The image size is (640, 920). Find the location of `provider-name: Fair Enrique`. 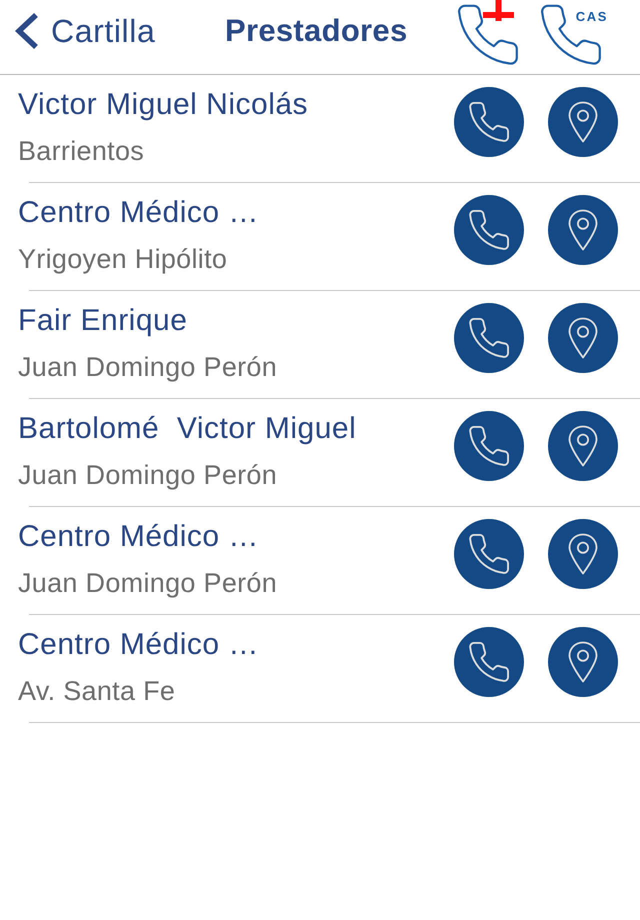

provider-name: Fair Enrique is located at coordinates (103, 321).